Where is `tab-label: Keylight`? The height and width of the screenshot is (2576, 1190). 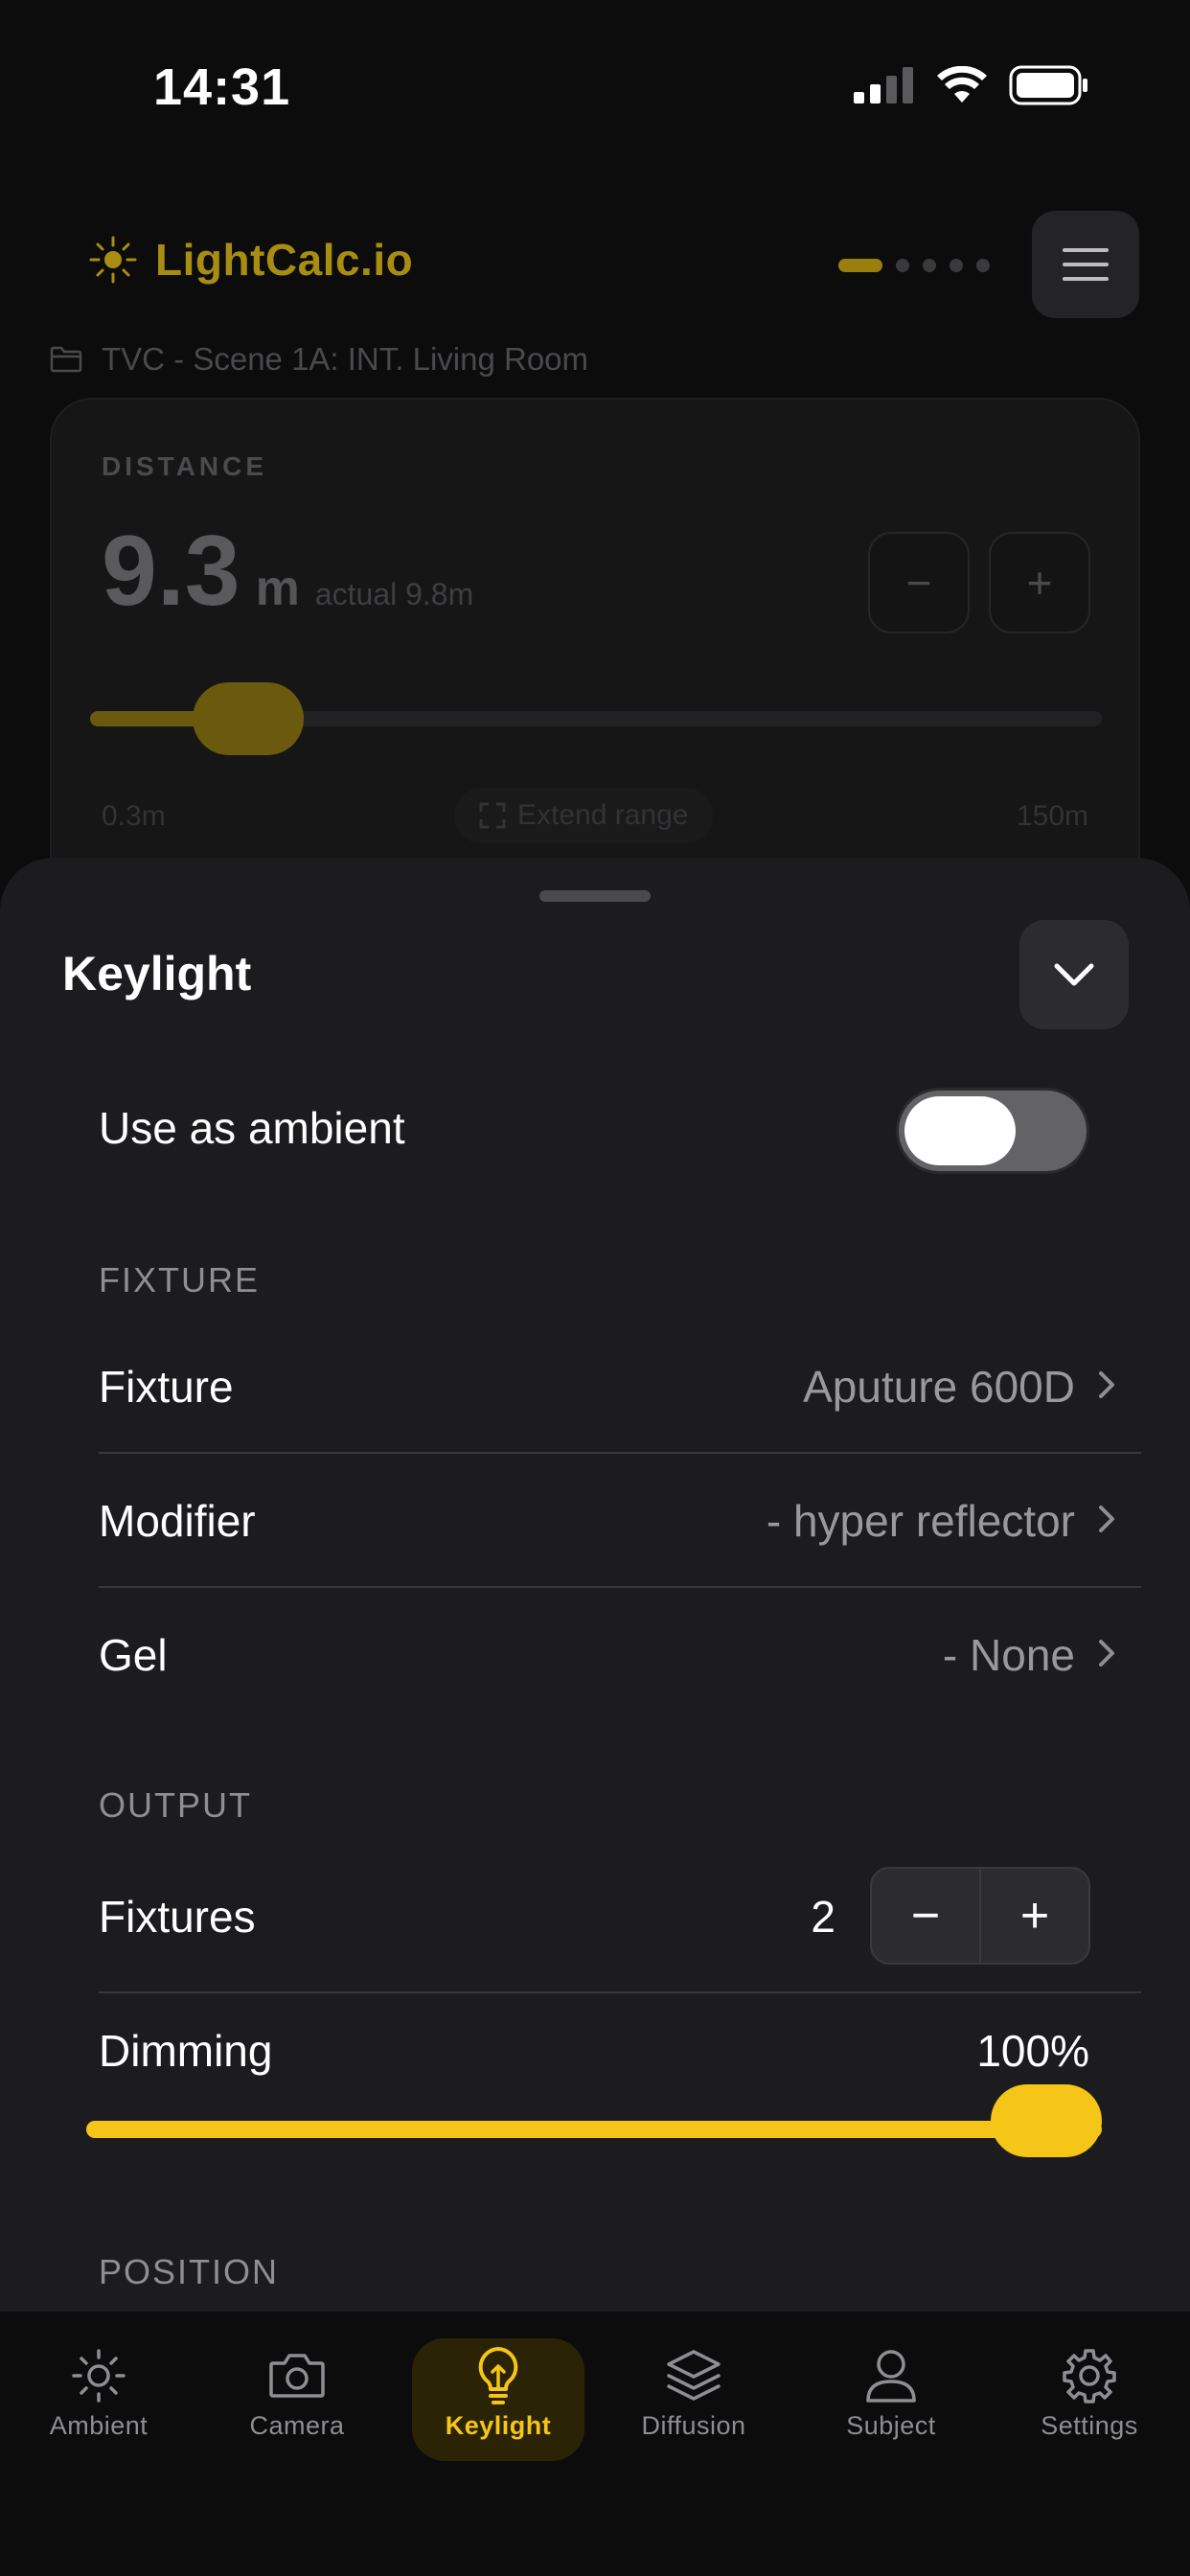 tab-label: Keylight is located at coordinates (499, 2425).